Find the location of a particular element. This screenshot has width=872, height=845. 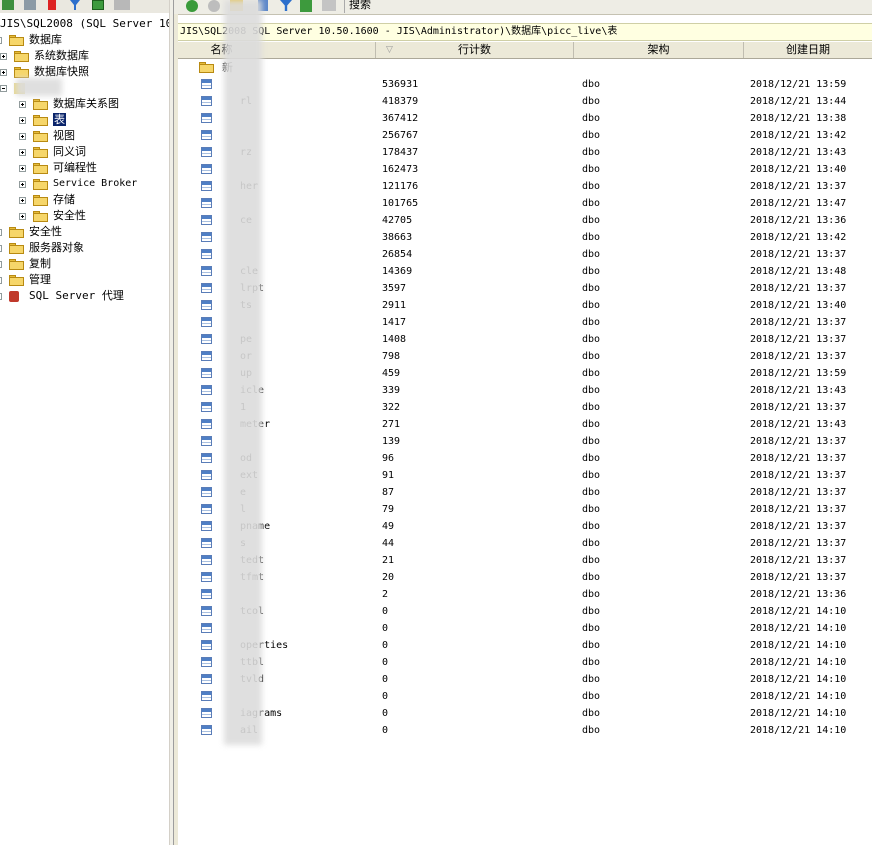

tree-node: 可编程性 is located at coordinates (84, 168).